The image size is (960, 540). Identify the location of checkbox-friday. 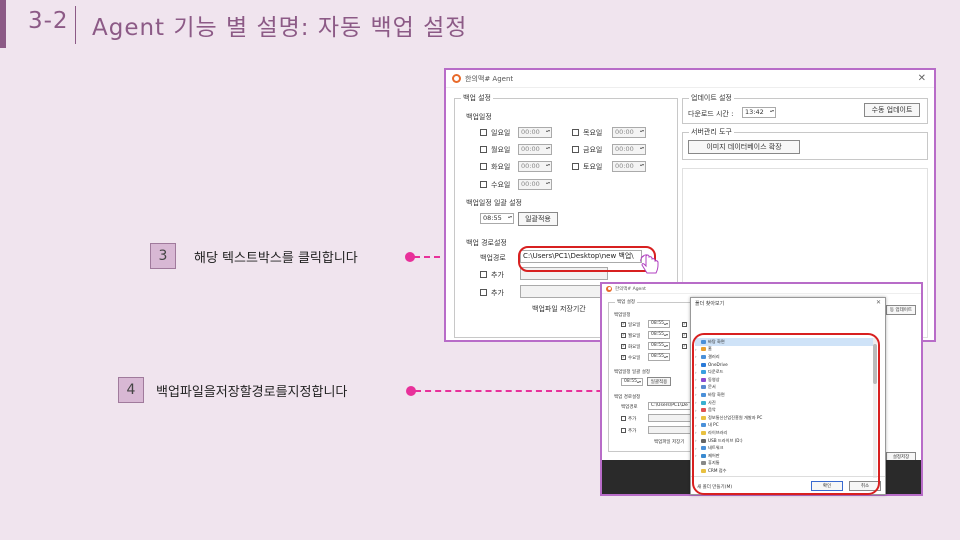
(575, 149).